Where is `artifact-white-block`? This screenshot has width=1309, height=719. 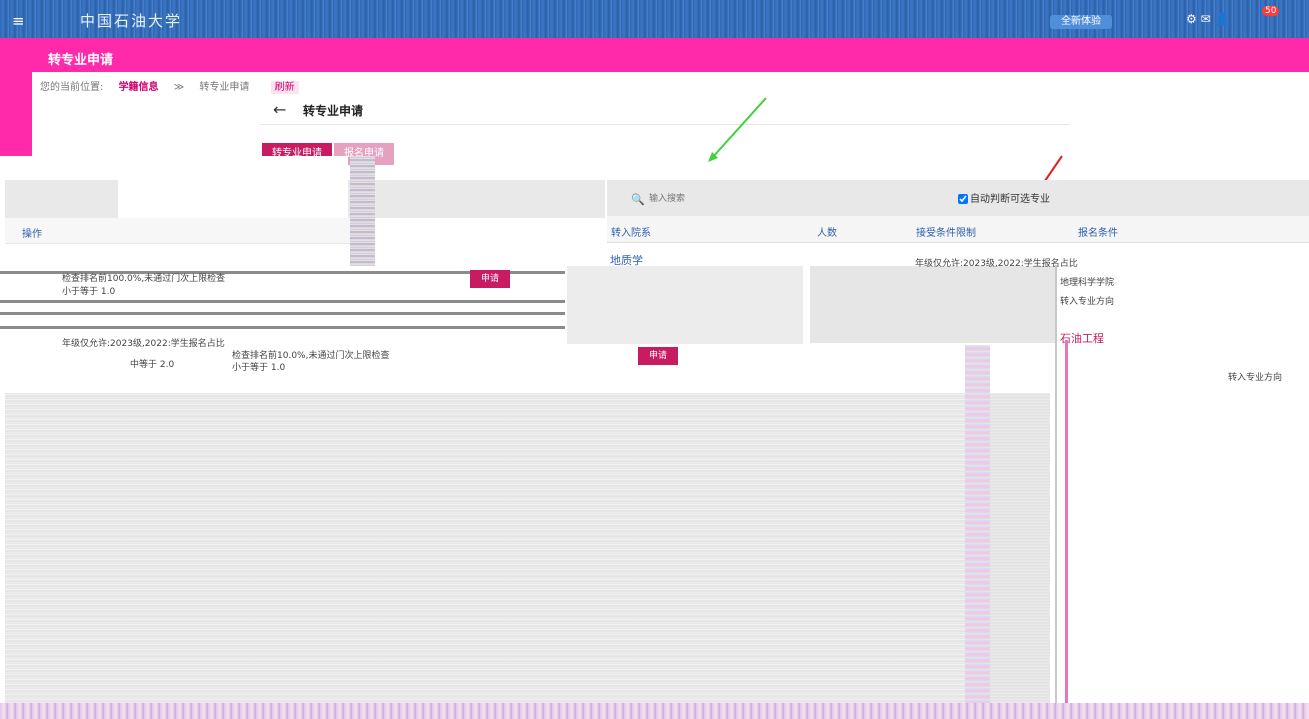
artifact-white-block is located at coordinates (849, 369).